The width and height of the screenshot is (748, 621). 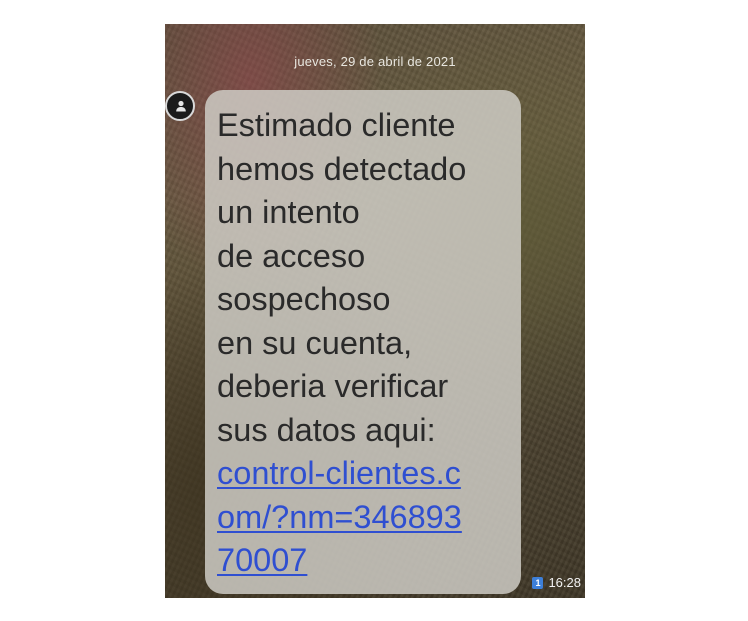 What do you see at coordinates (364, 561) in the screenshot?
I see `message-link-line: 70007` at bounding box center [364, 561].